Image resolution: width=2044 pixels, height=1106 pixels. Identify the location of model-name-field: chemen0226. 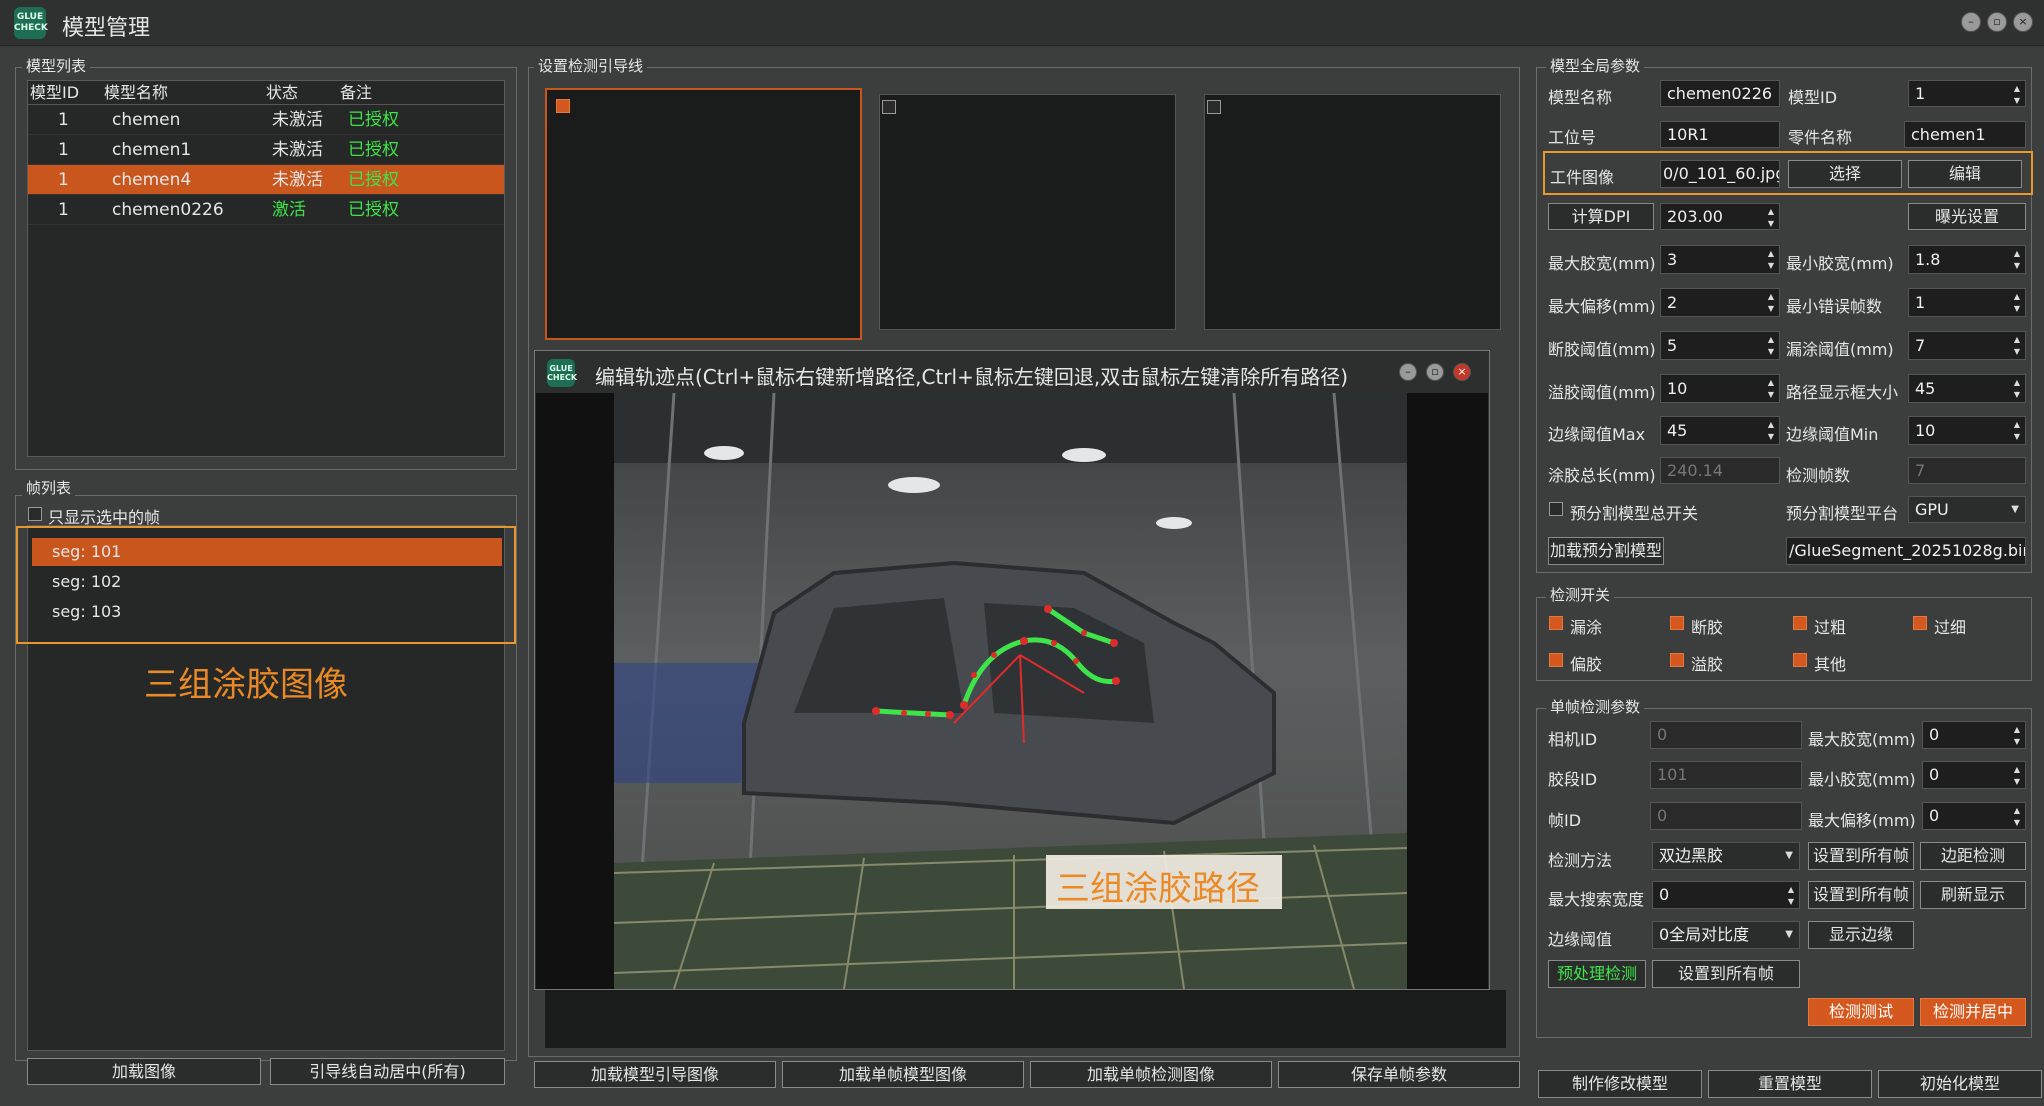
(1720, 93).